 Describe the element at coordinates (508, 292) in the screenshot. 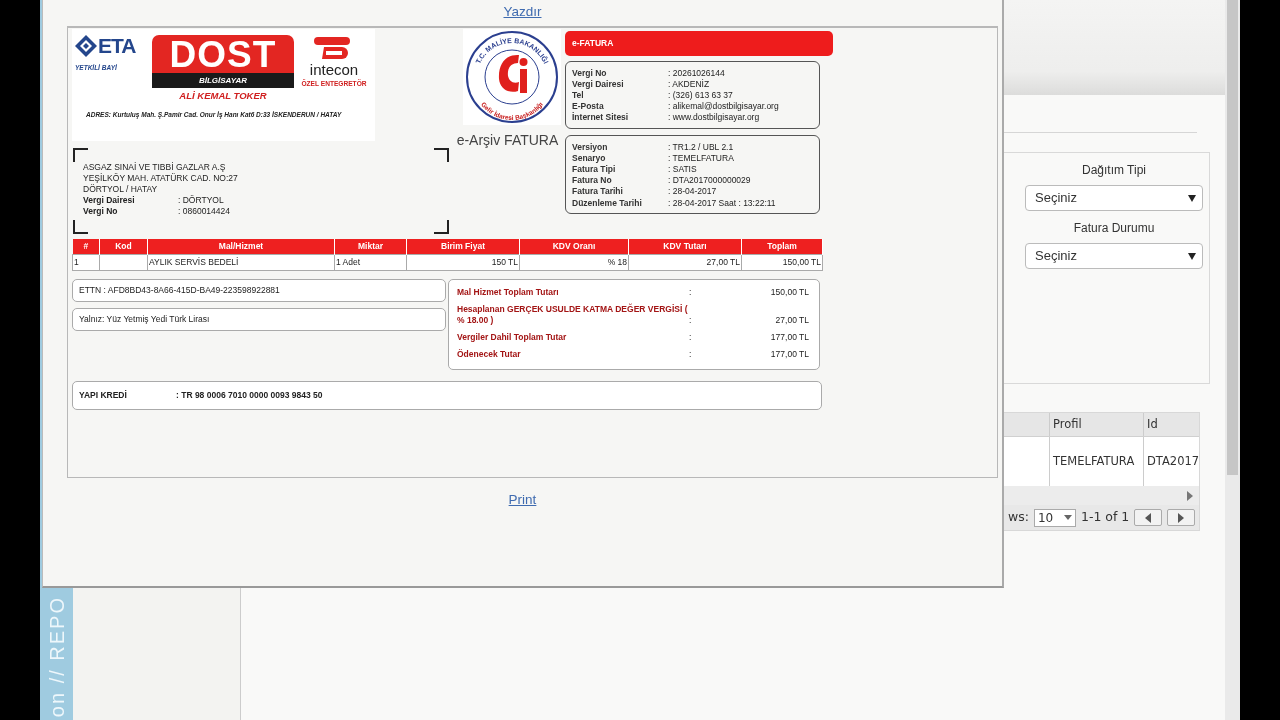

I see `total-label: Mal Hizmet Toplam Tutarı` at that location.